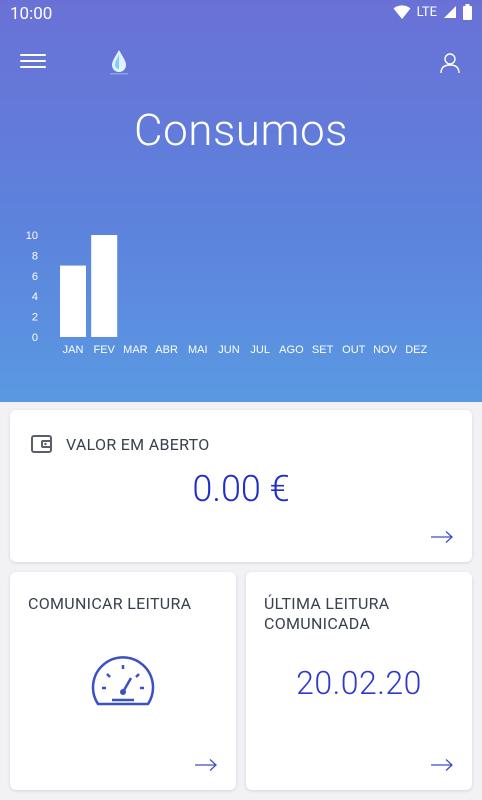 The width and height of the screenshot is (482, 800). I want to click on signal-icon, so click(450, 12).